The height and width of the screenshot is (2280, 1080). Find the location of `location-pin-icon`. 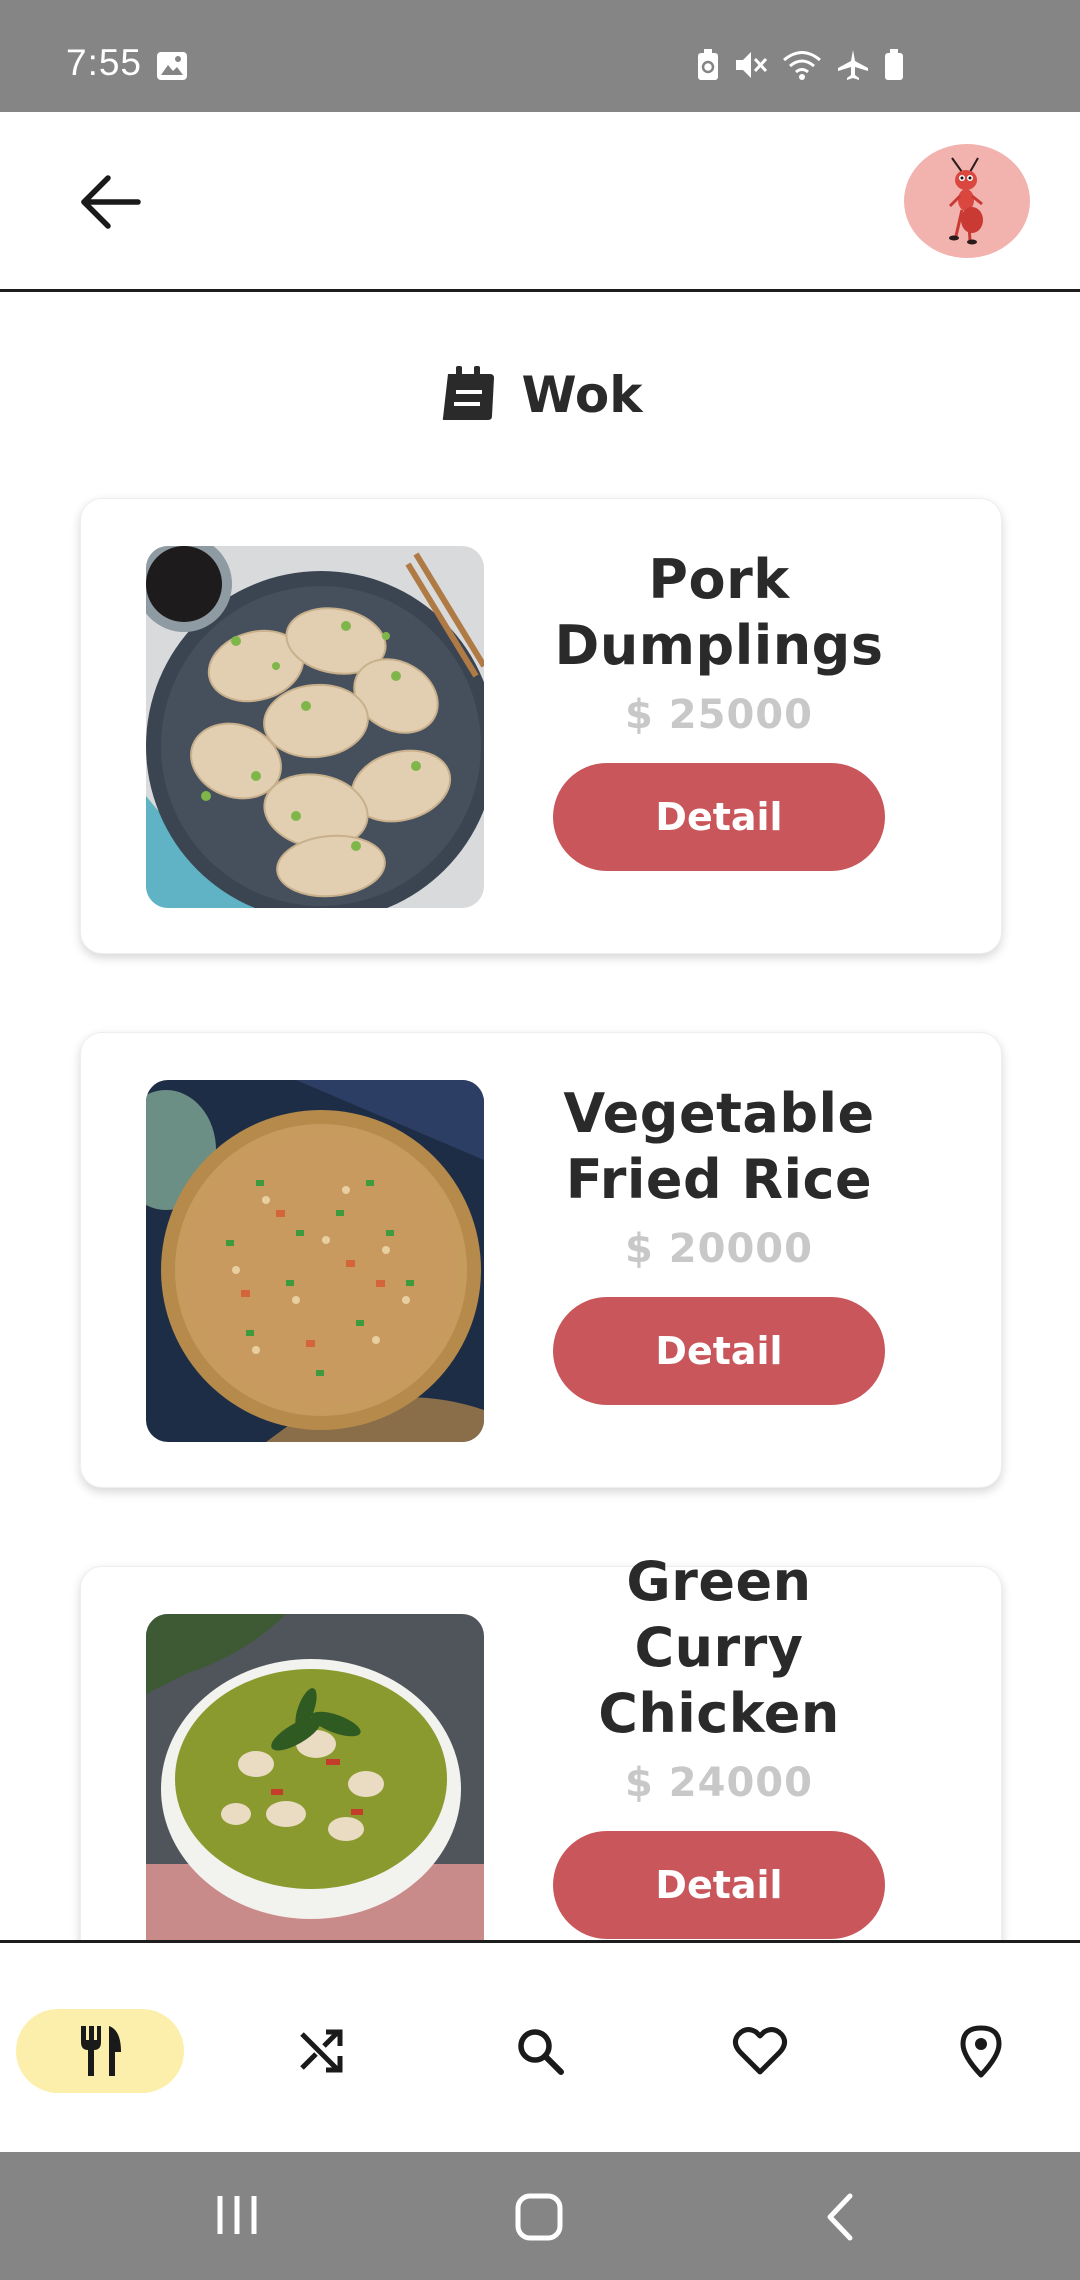

location-pin-icon is located at coordinates (981, 2051).